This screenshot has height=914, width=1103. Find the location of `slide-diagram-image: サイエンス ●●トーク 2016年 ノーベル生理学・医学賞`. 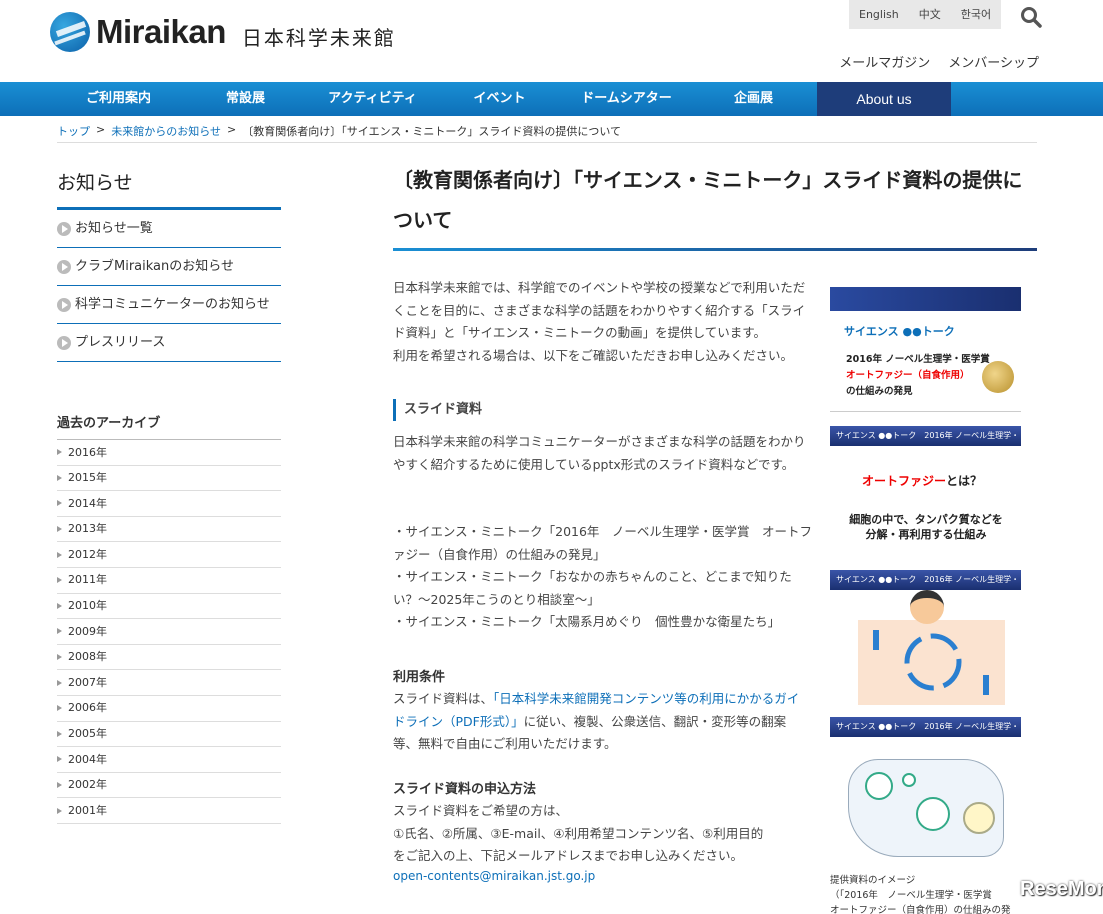

slide-diagram-image: サイエンス ●●トーク 2016年 ノーベル生理学・医学賞 is located at coordinates (925, 640).